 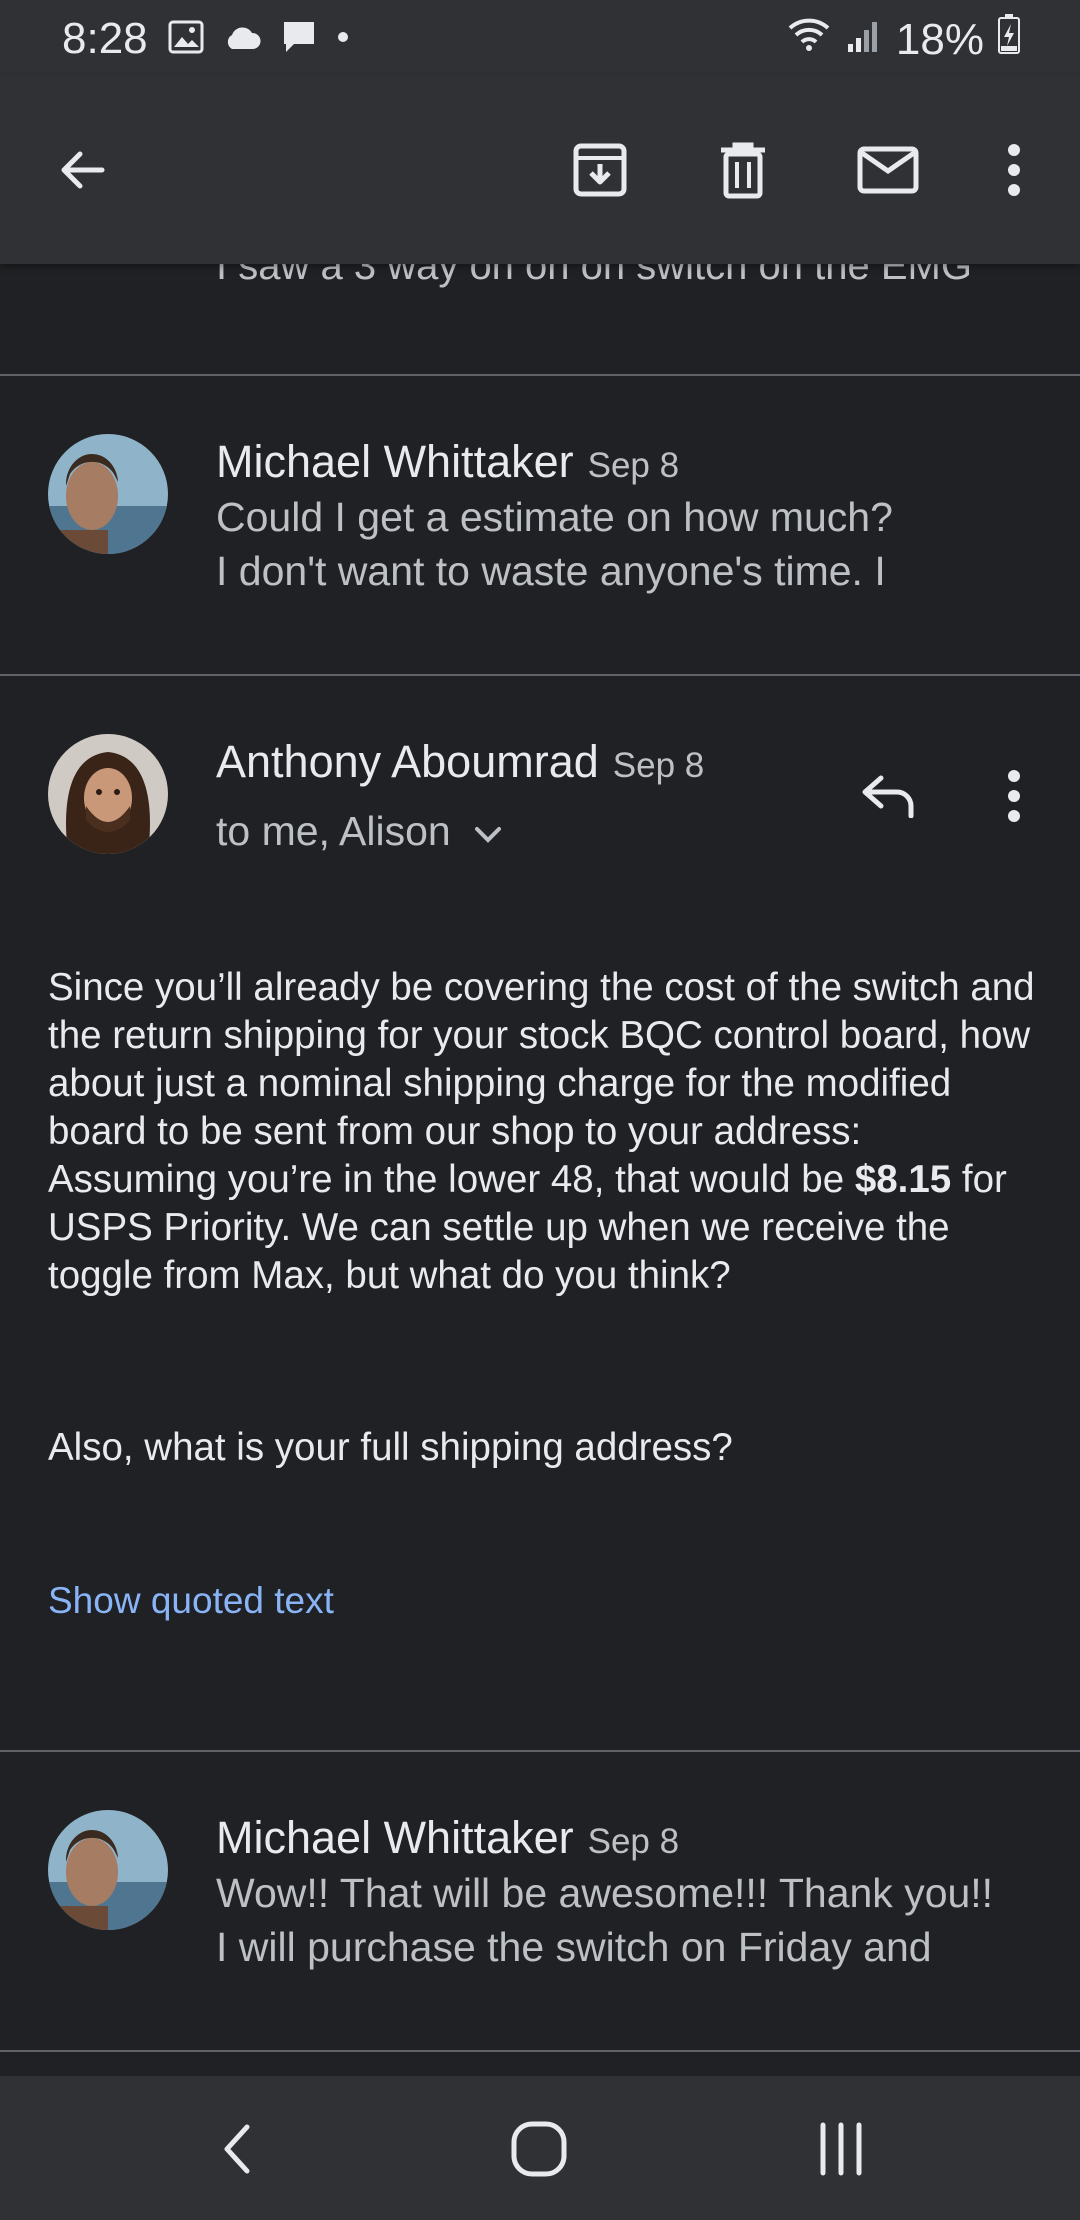 I want to click on message-icon, so click(x=299, y=39).